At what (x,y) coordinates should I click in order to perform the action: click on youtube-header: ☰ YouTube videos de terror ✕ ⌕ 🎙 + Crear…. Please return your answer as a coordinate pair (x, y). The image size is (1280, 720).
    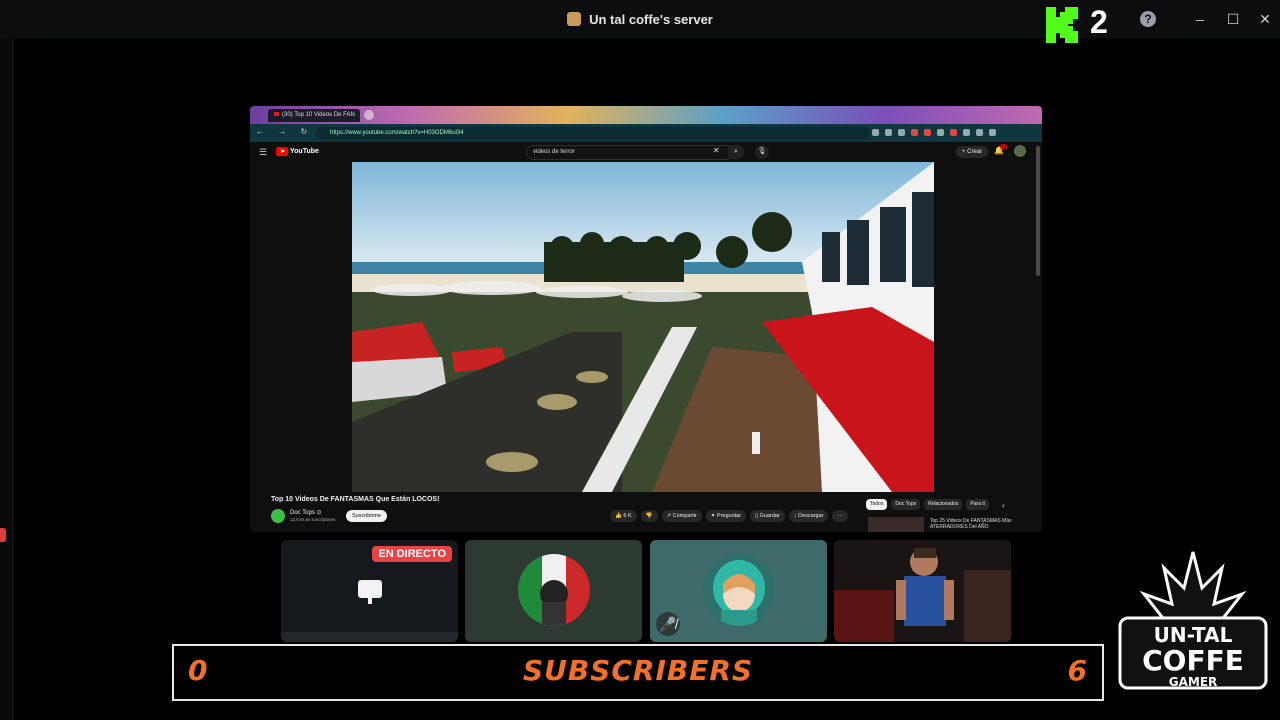
    Looking at the image, I should click on (646, 152).